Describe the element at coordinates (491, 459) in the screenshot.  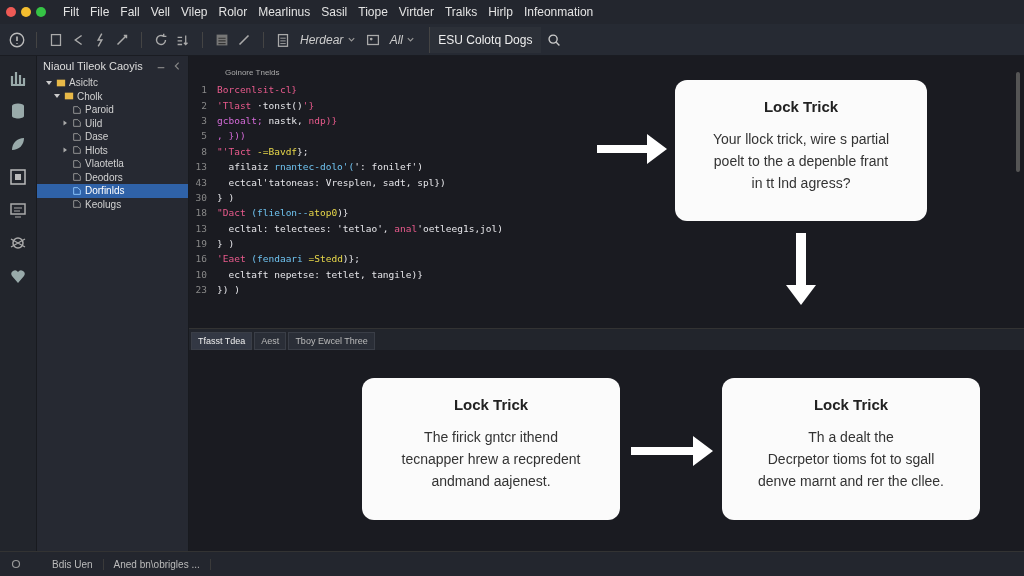
I see `card-text: The firick gntcr ithend tecnapper hrew a recpredent andmand aajenest.` at that location.